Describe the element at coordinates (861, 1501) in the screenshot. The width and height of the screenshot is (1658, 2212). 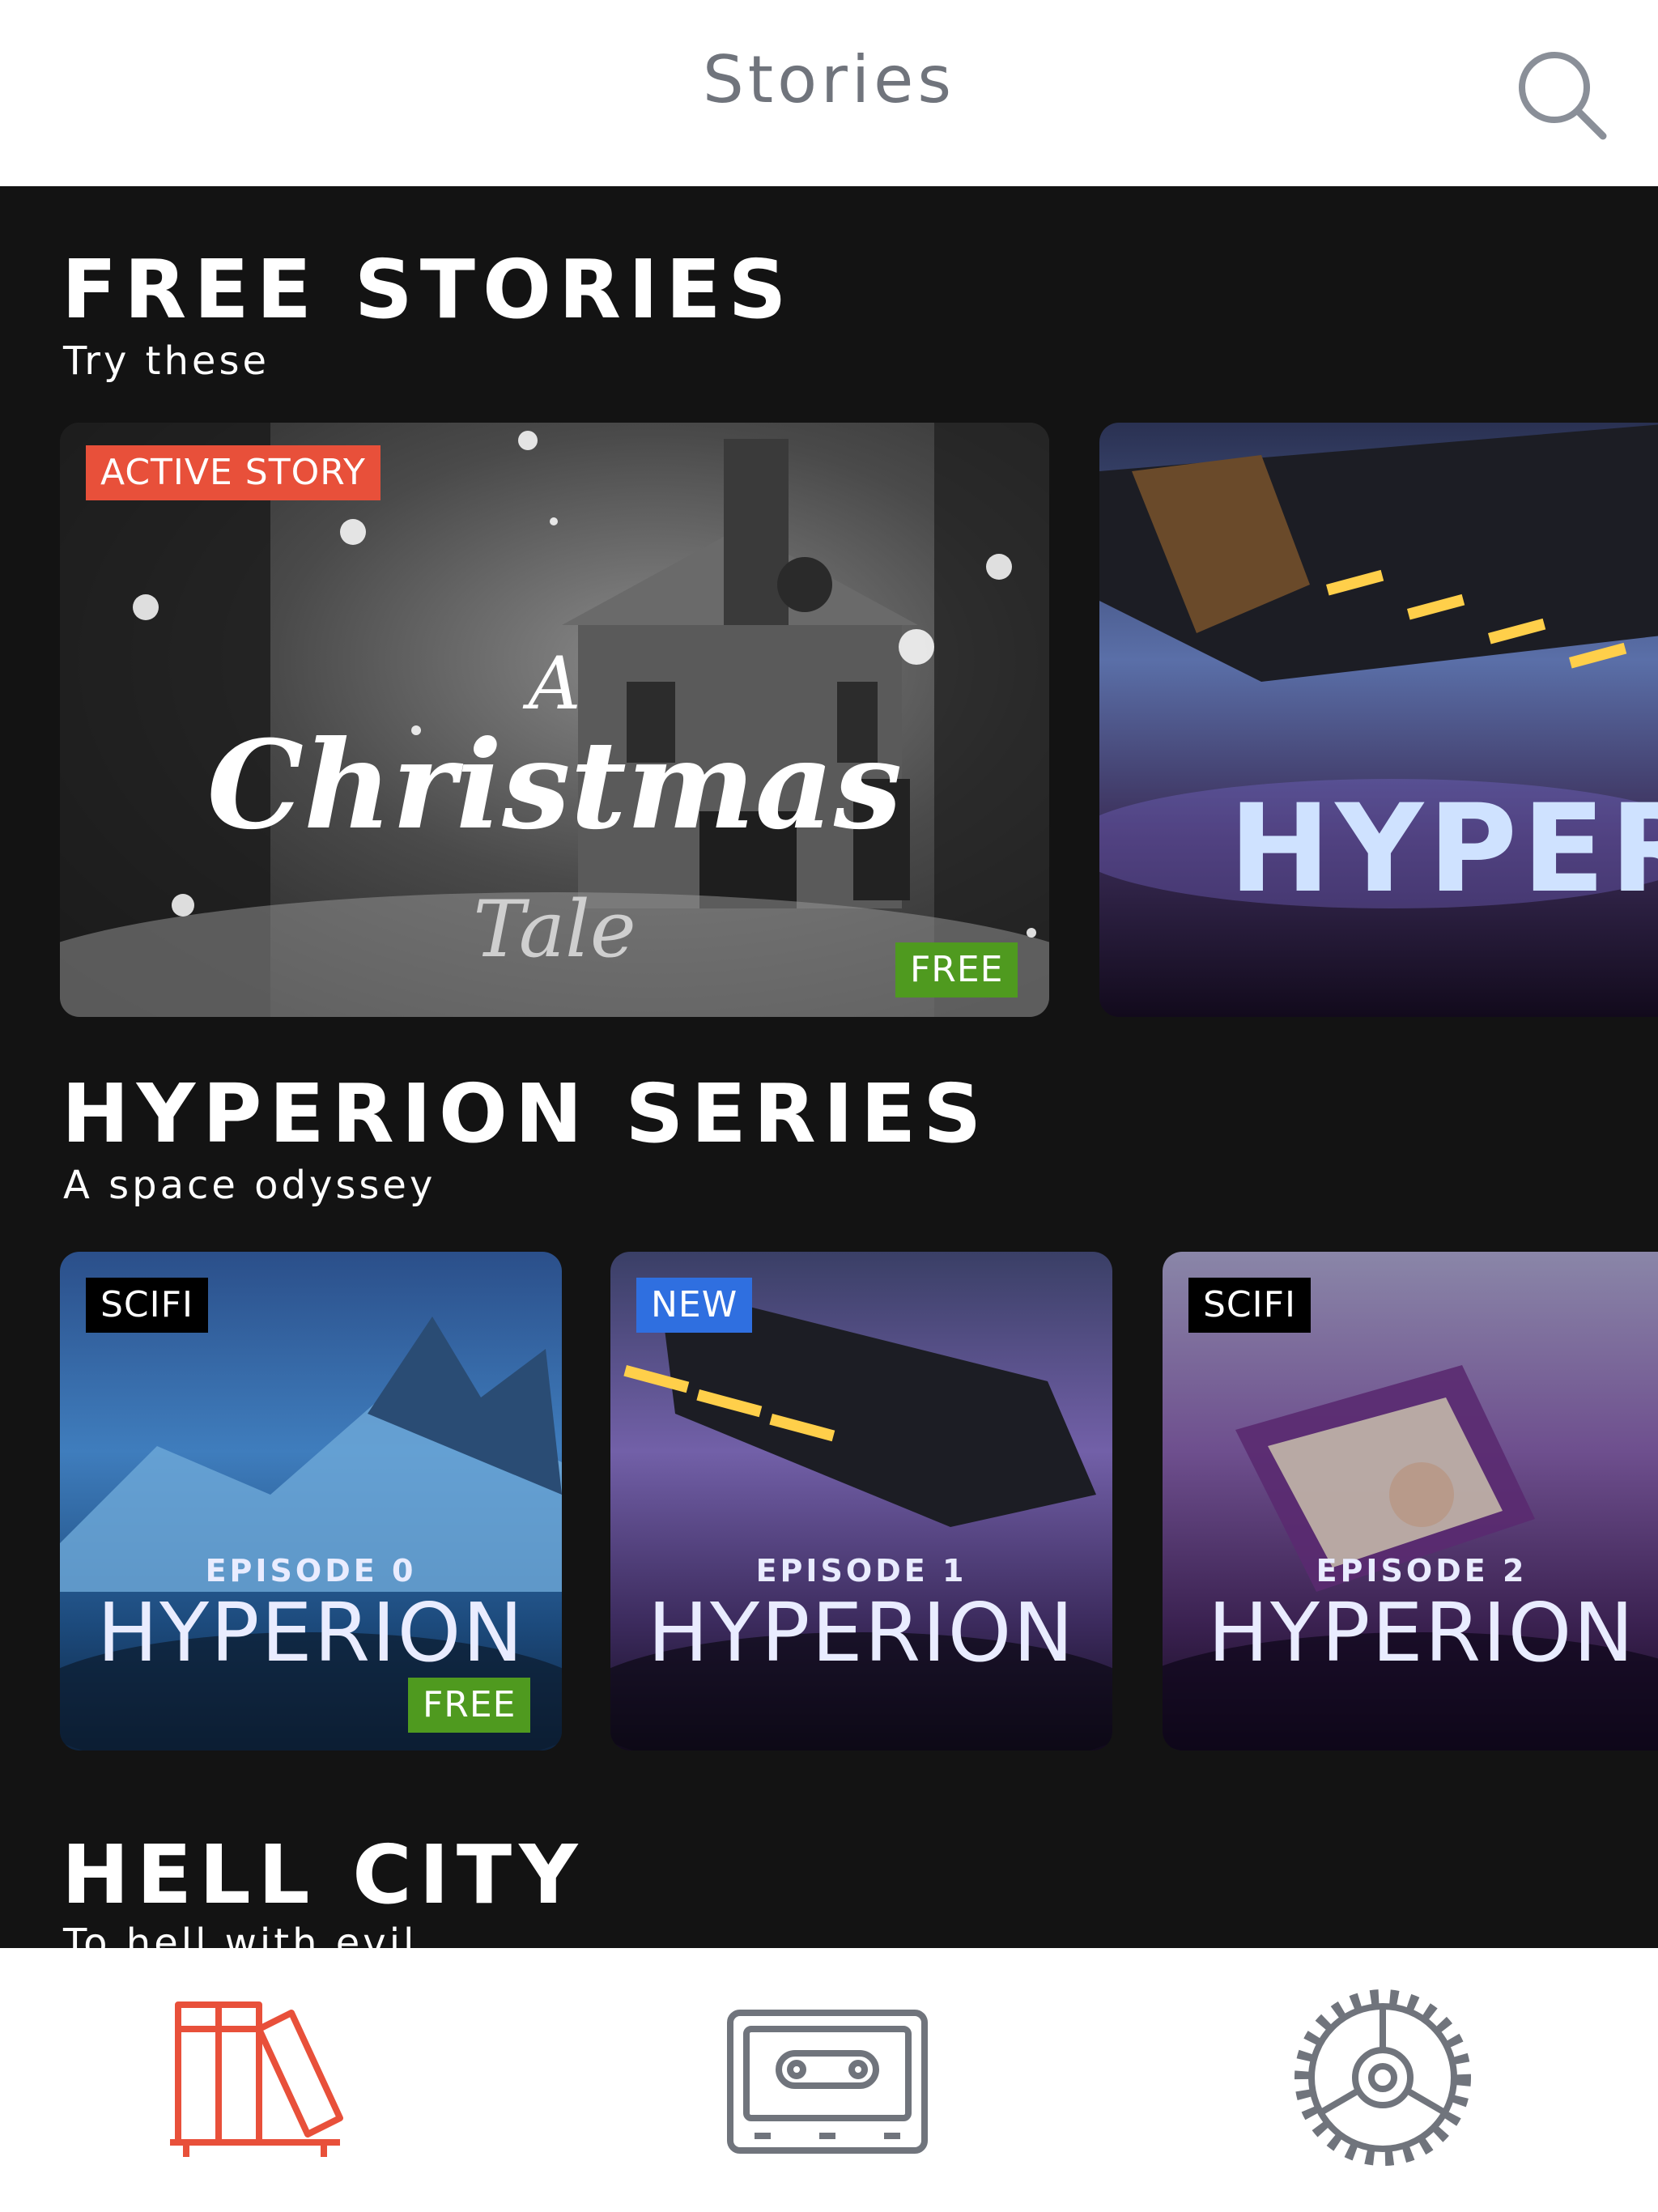
I see `episode-card-1: EPISODE 1 HYPERION NEW` at that location.